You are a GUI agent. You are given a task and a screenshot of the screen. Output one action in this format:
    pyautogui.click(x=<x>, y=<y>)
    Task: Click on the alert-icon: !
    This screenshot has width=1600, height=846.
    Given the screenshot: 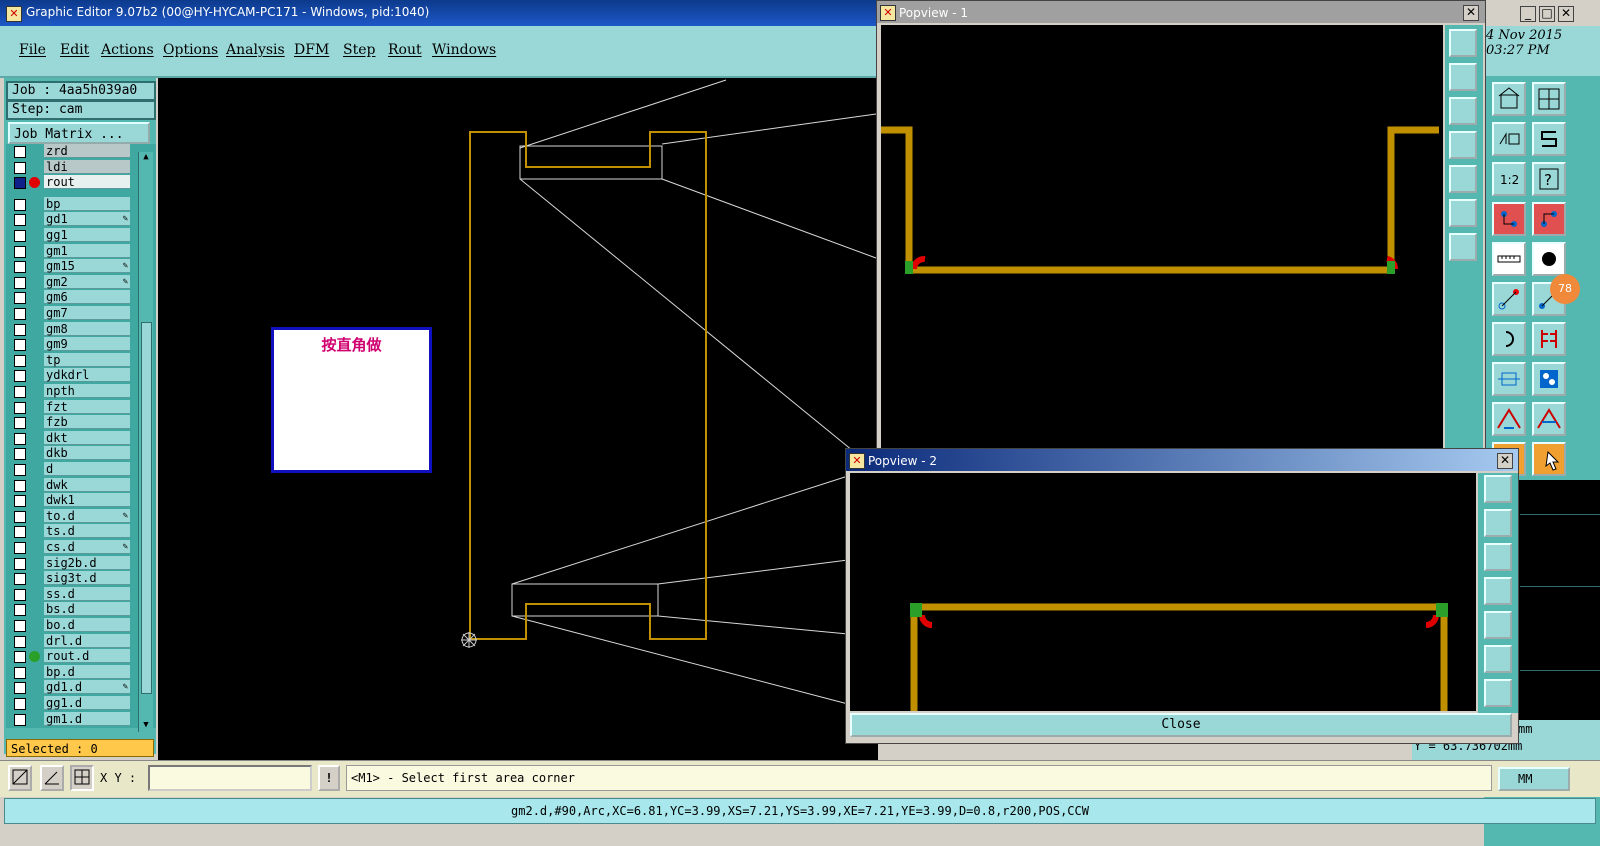 What is the action you would take?
    pyautogui.click(x=329, y=778)
    